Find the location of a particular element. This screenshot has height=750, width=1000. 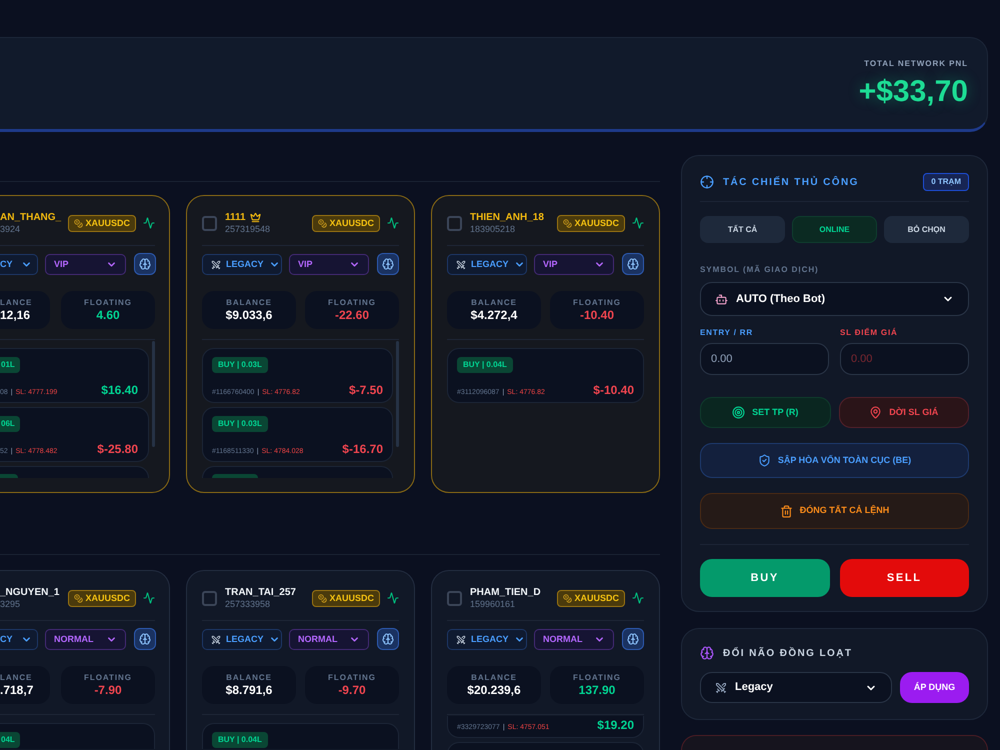

move-stop-loss-button: DỜI SL GIÁ is located at coordinates (903, 412).